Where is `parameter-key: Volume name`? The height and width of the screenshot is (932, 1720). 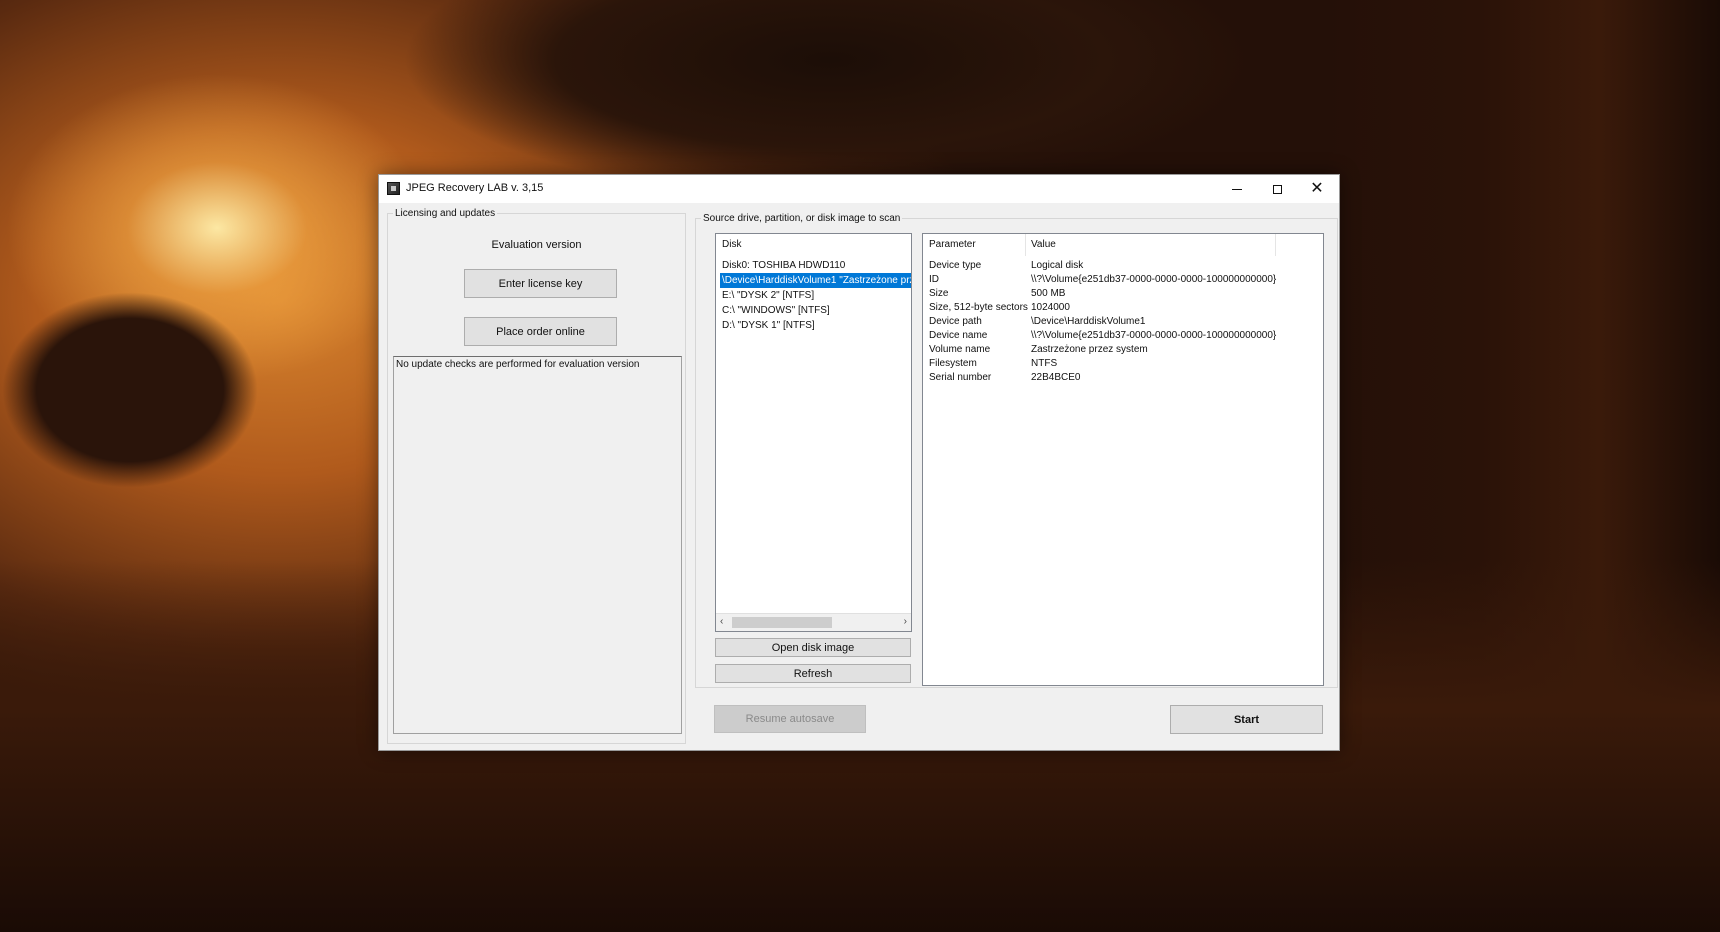 parameter-key: Volume name is located at coordinates (960, 349).